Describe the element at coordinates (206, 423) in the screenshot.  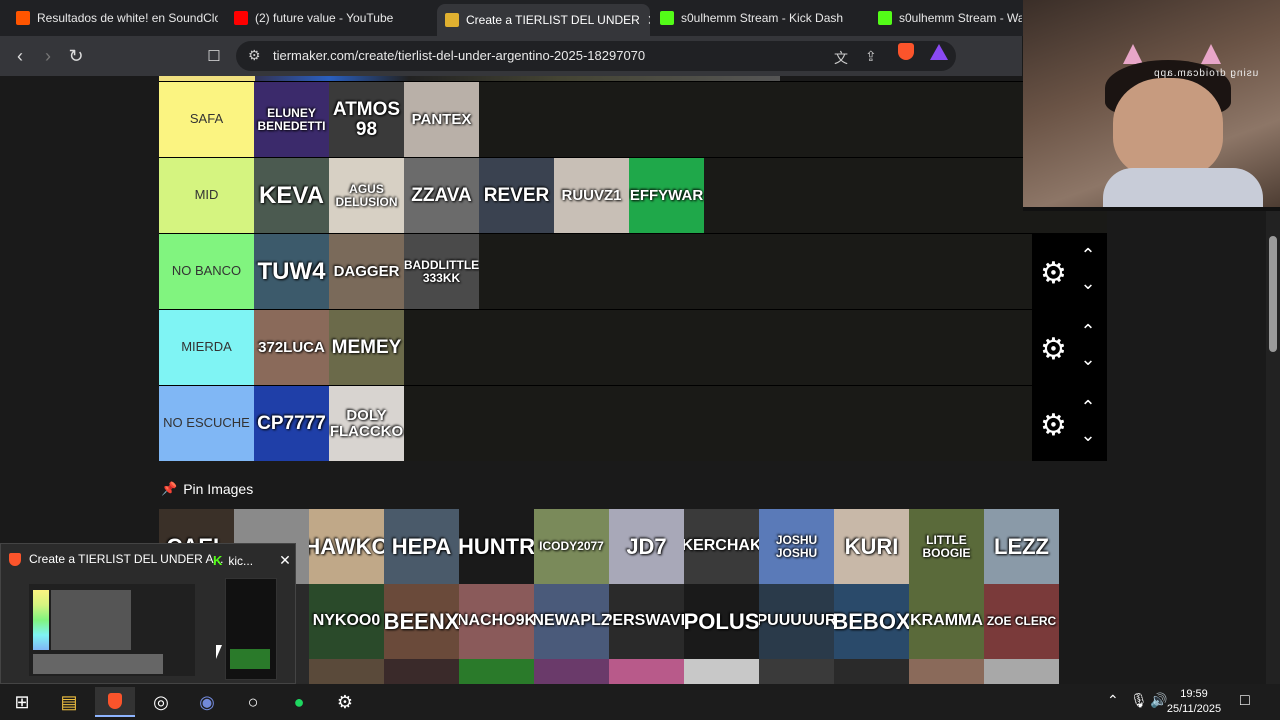
I see `tier-label: NO ESCUCHE` at that location.